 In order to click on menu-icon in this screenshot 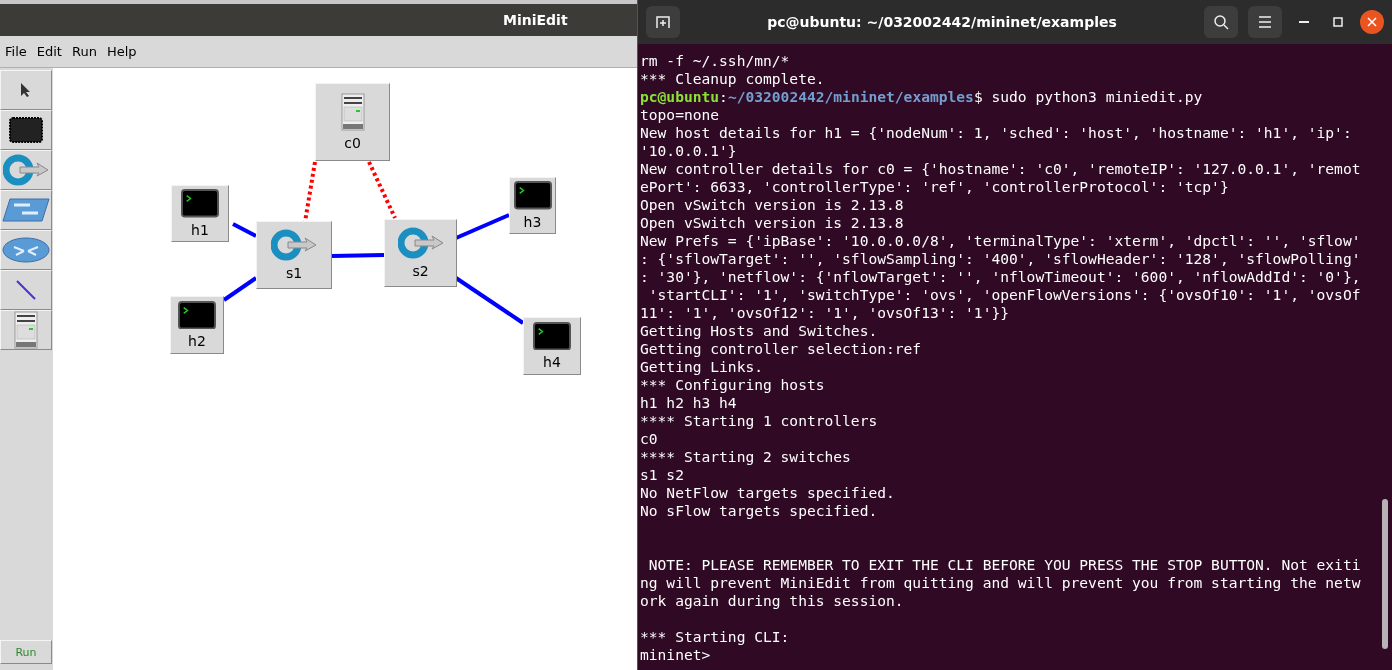, I will do `click(1265, 22)`.